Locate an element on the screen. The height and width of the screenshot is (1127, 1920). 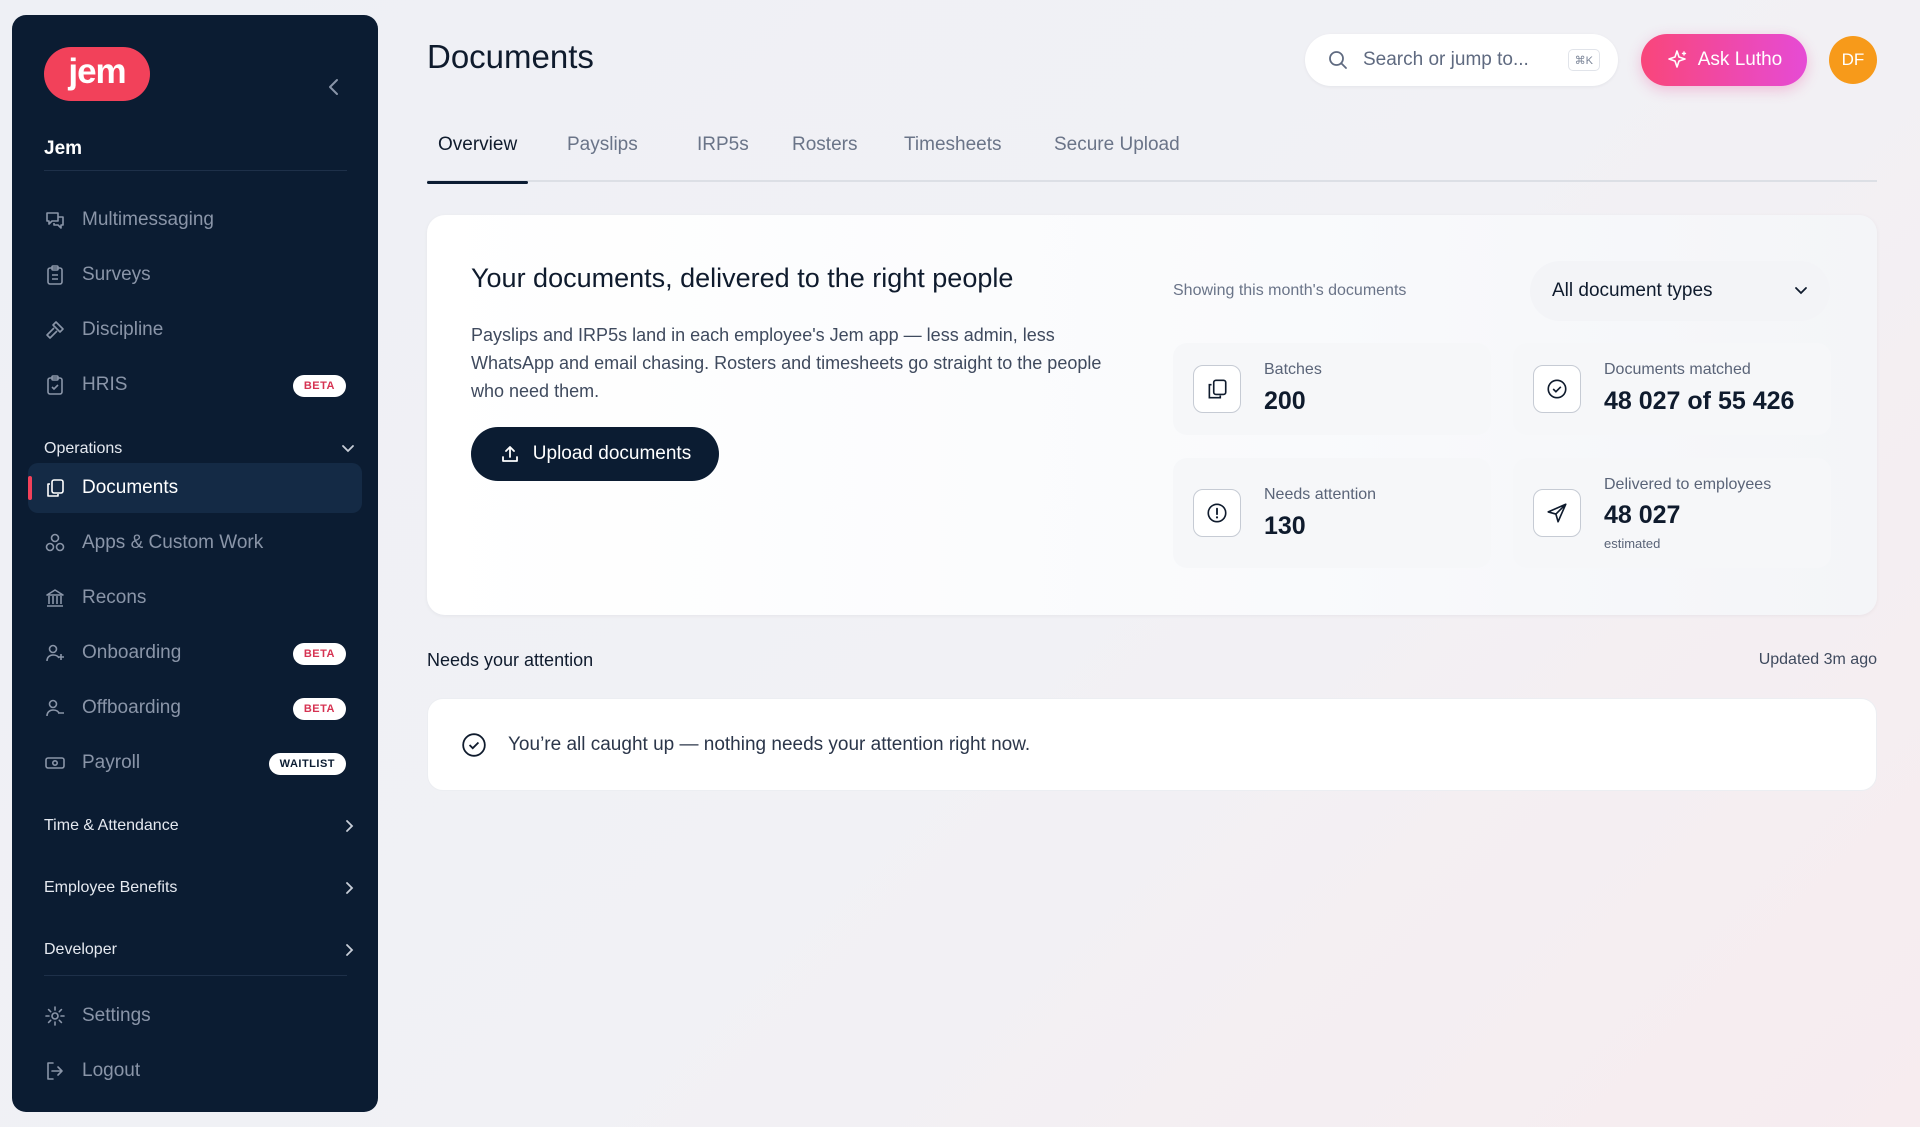
stat-sub-label: estimated is located at coordinates (1632, 543).